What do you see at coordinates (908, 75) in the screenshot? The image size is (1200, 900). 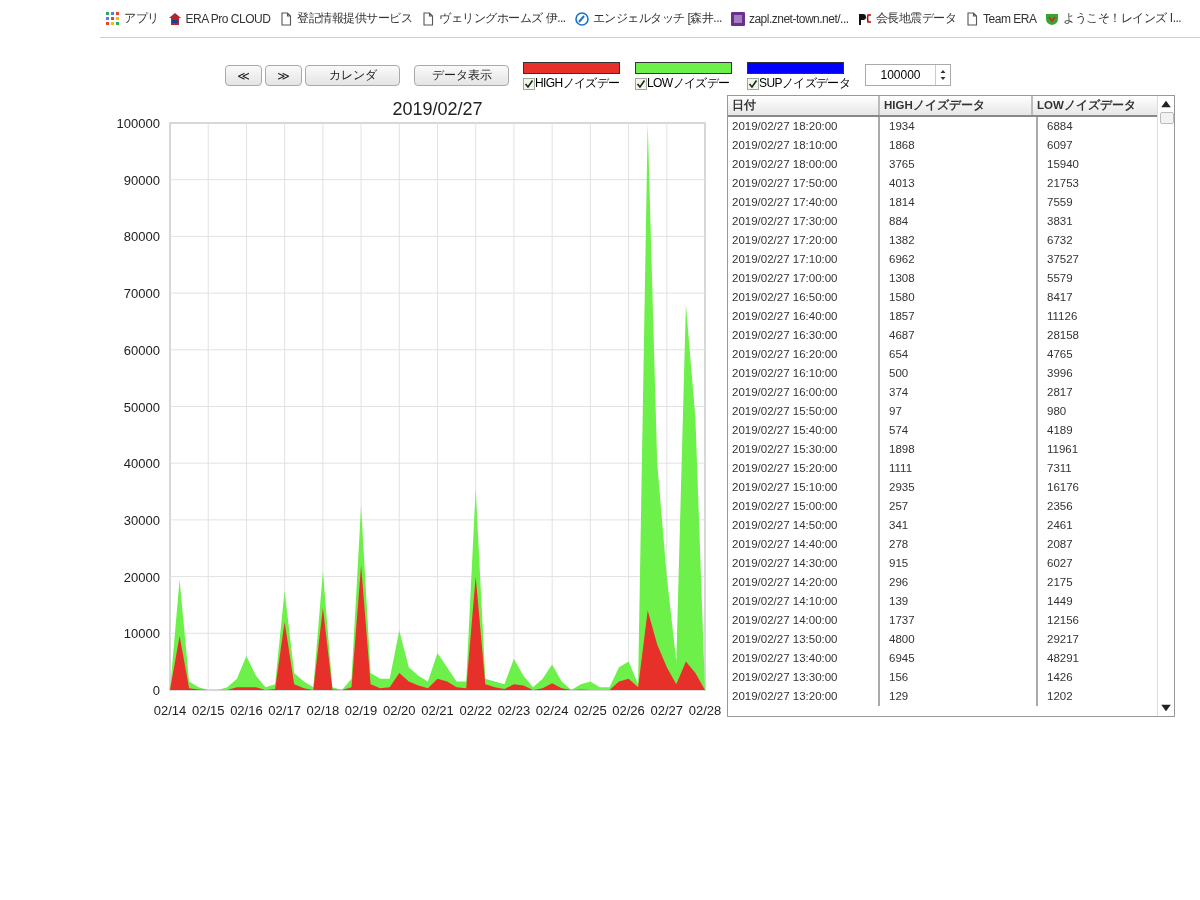 I see `limit-spinbox: 100000` at bounding box center [908, 75].